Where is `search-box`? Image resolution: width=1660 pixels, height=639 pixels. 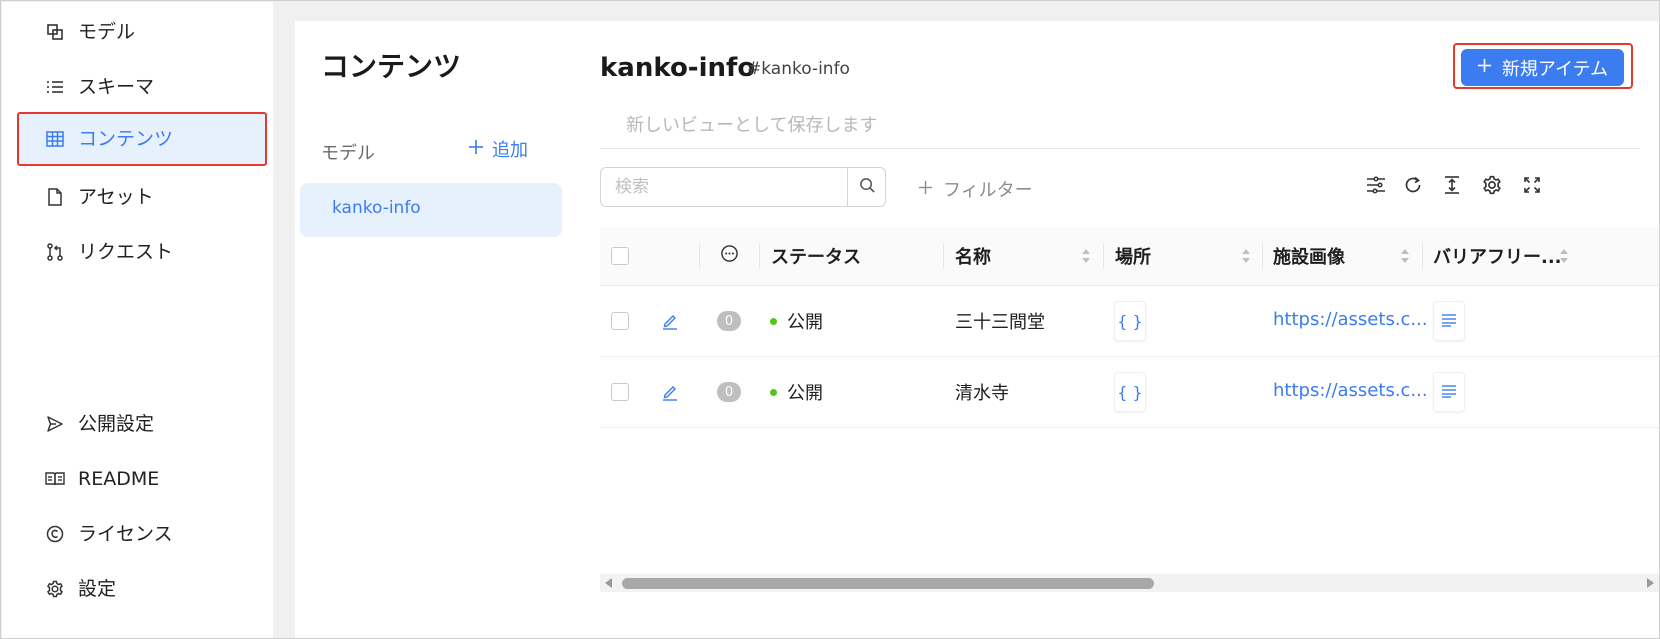
search-box is located at coordinates (743, 187).